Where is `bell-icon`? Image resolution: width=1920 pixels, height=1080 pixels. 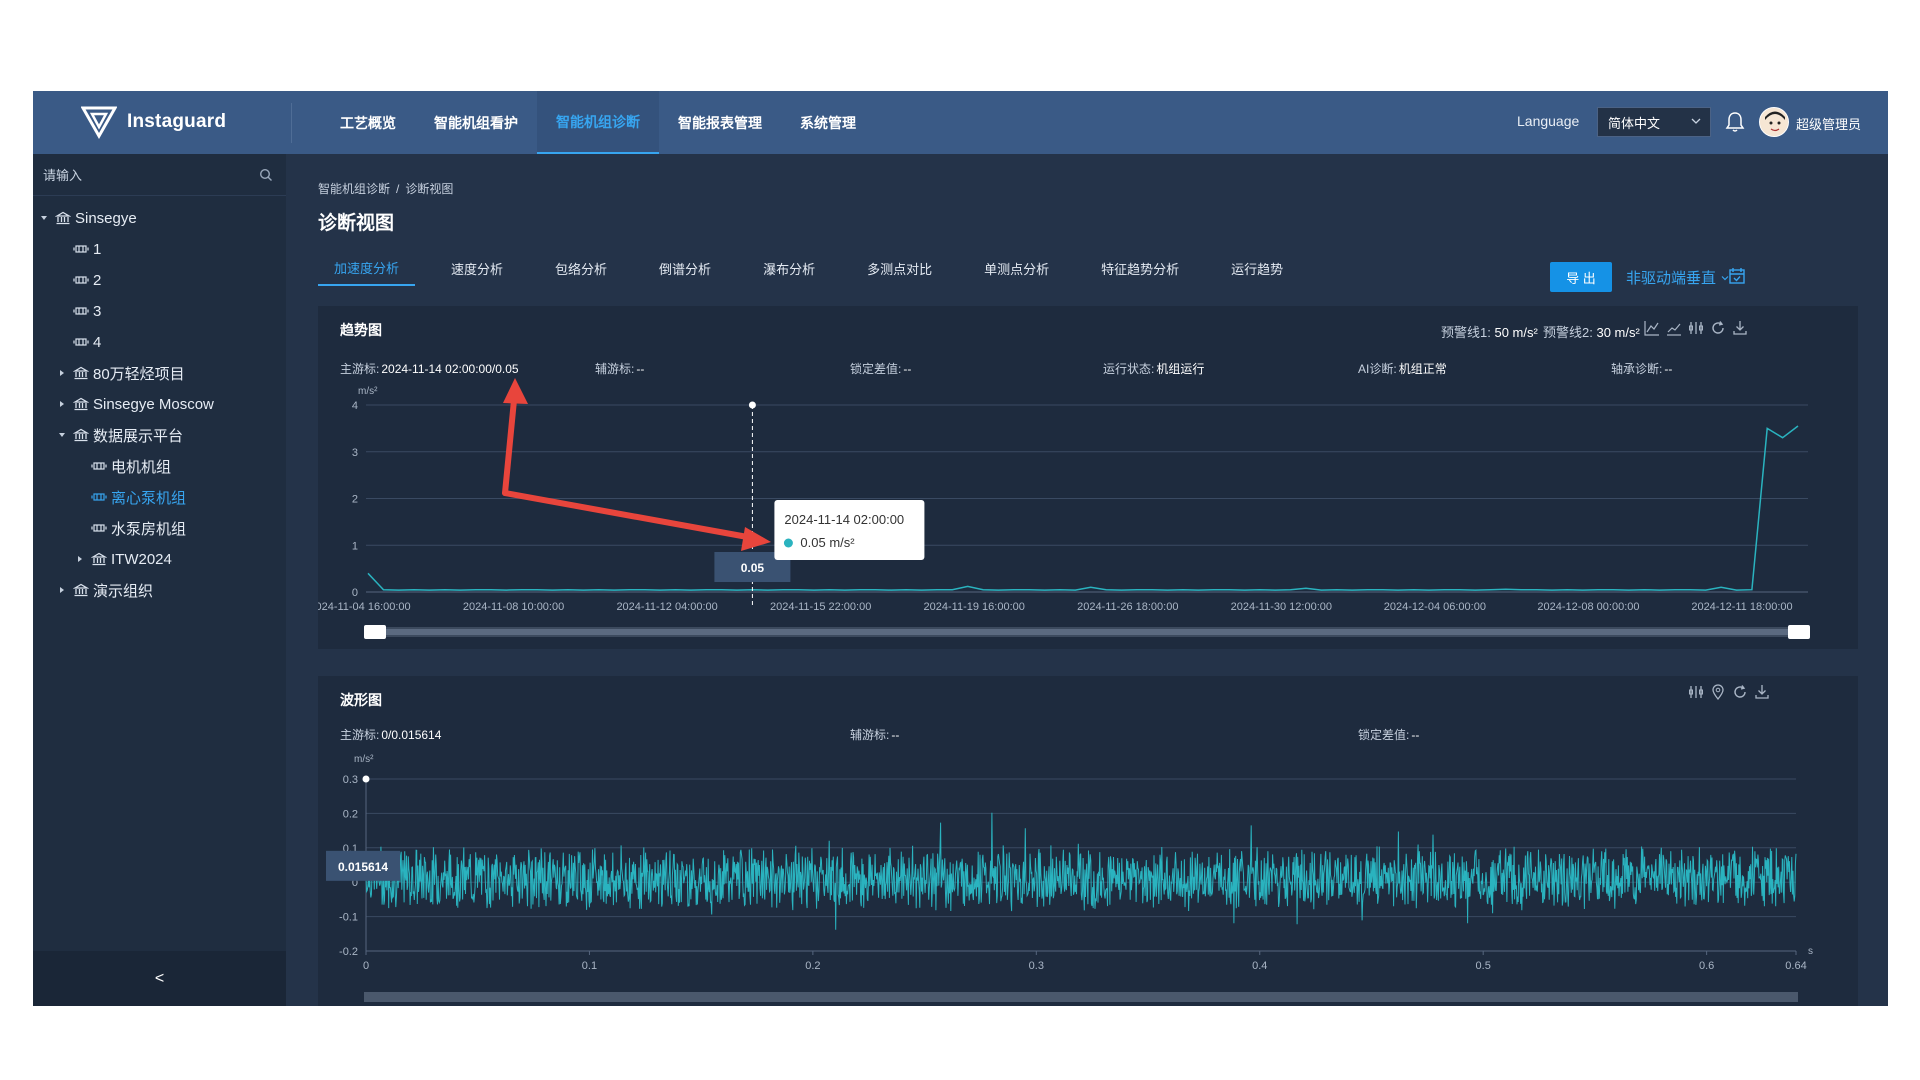
bell-icon is located at coordinates (1735, 122).